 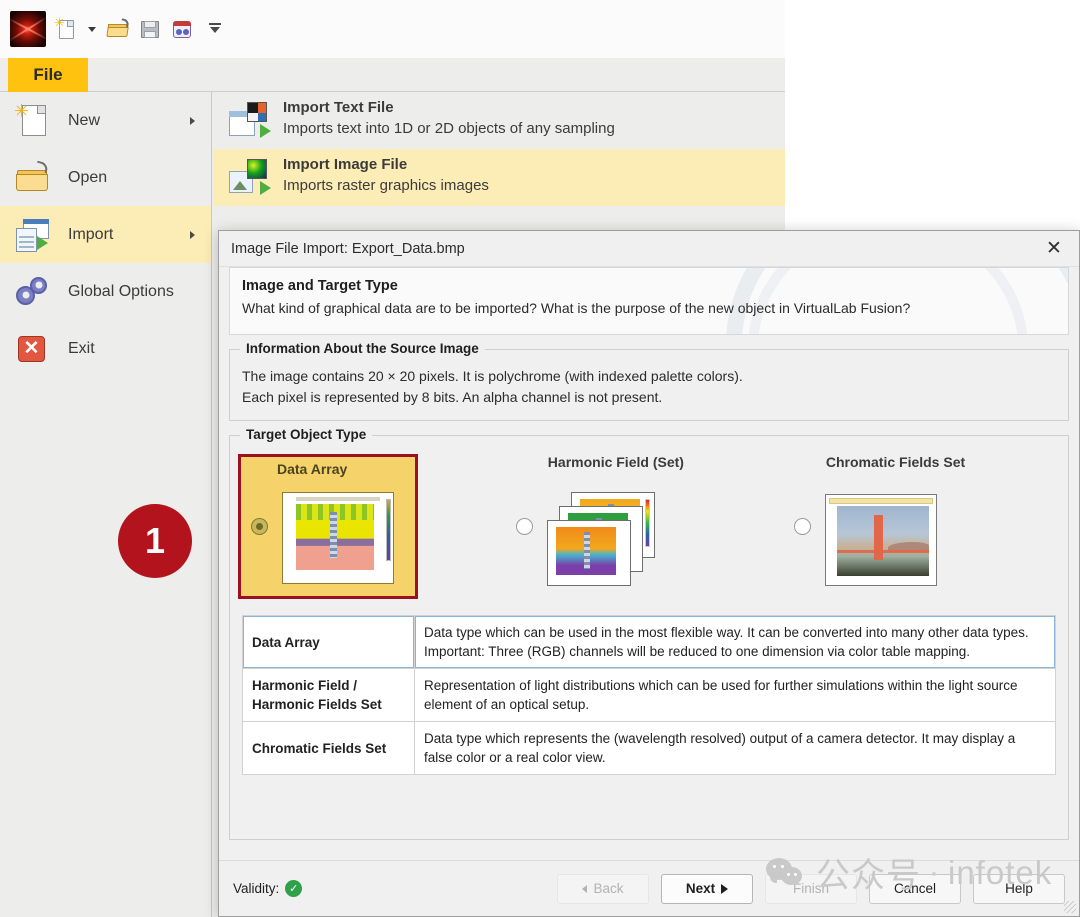 I want to click on cancel-button: Cancel, so click(x=915, y=888).